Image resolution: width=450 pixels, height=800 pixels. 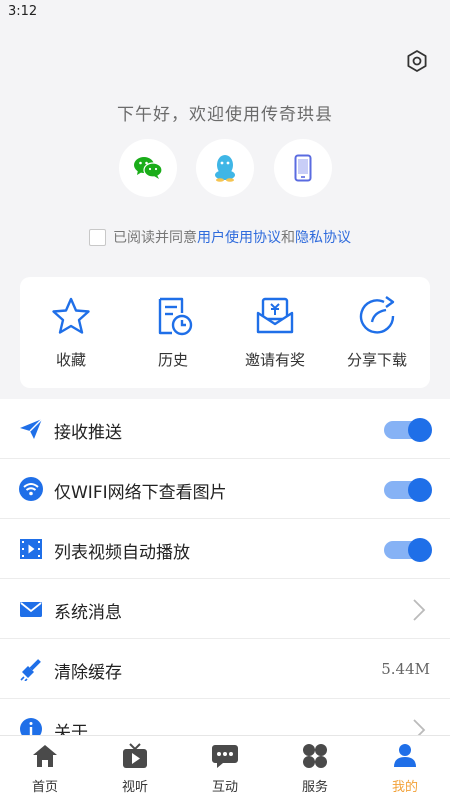 I want to click on status-time: 3:12, so click(x=23, y=11).